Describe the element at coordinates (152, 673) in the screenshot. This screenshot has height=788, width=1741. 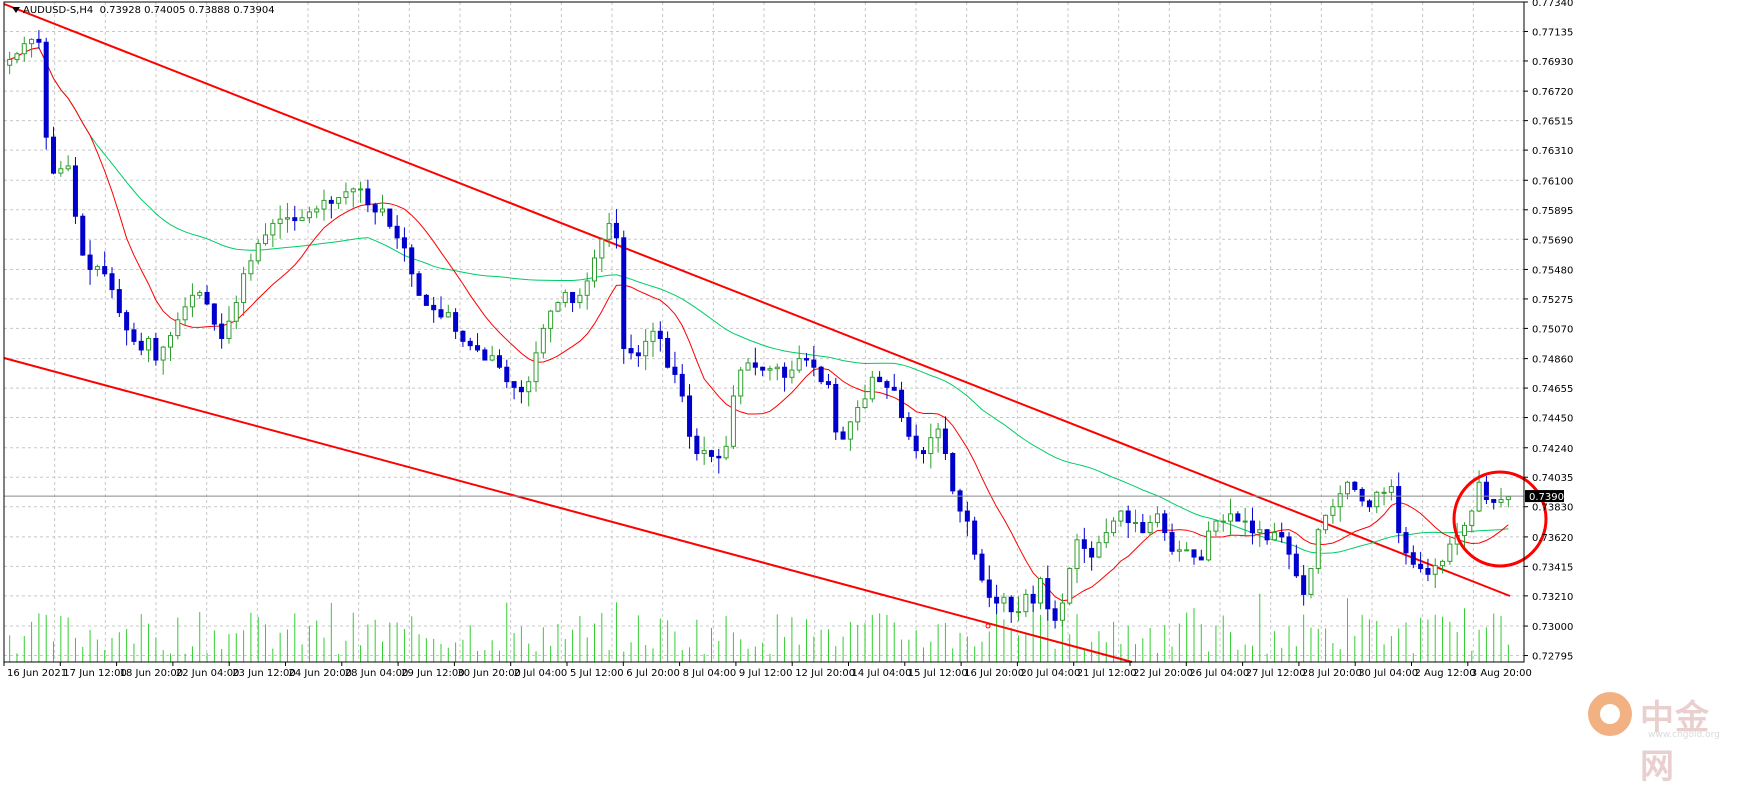
I see `x-tick-label: 18 Jun 20:00` at that location.